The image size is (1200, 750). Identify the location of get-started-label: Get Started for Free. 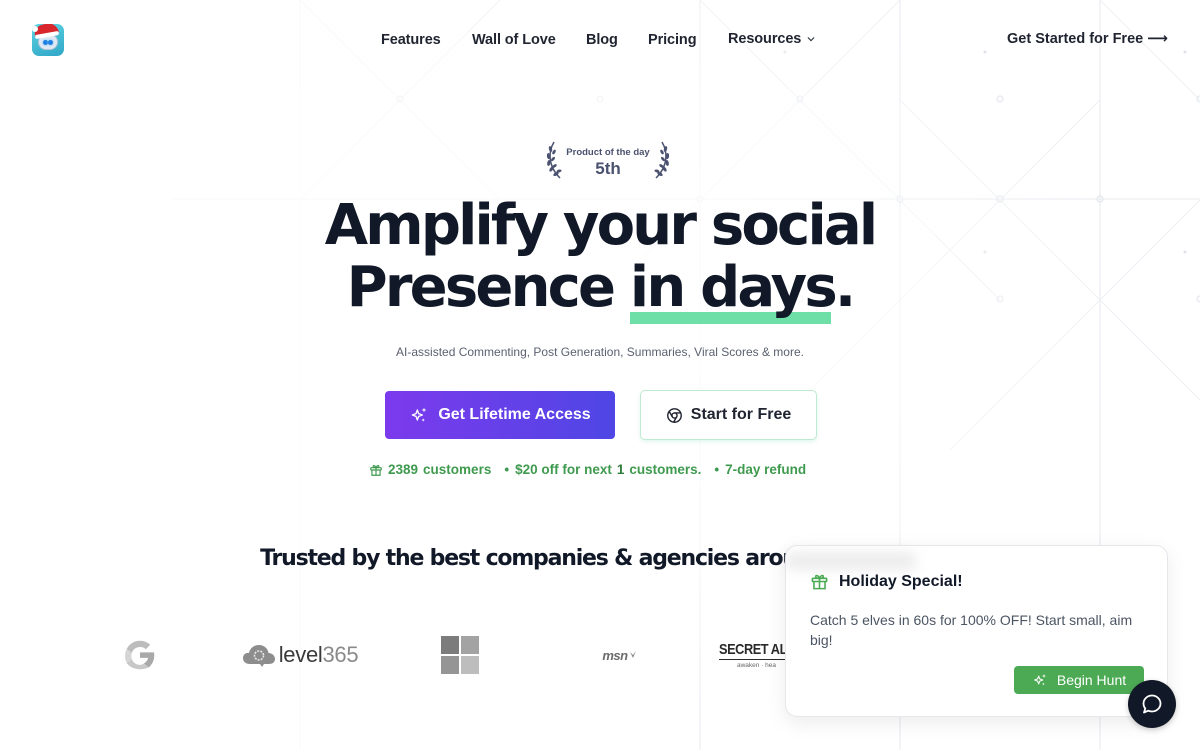
(1075, 39).